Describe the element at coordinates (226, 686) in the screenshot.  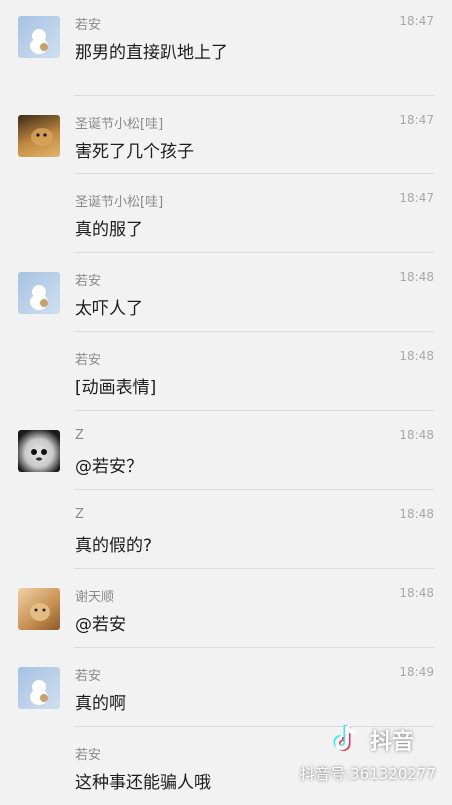
I see `chat-message: 若安 18:49 真的啊` at that location.